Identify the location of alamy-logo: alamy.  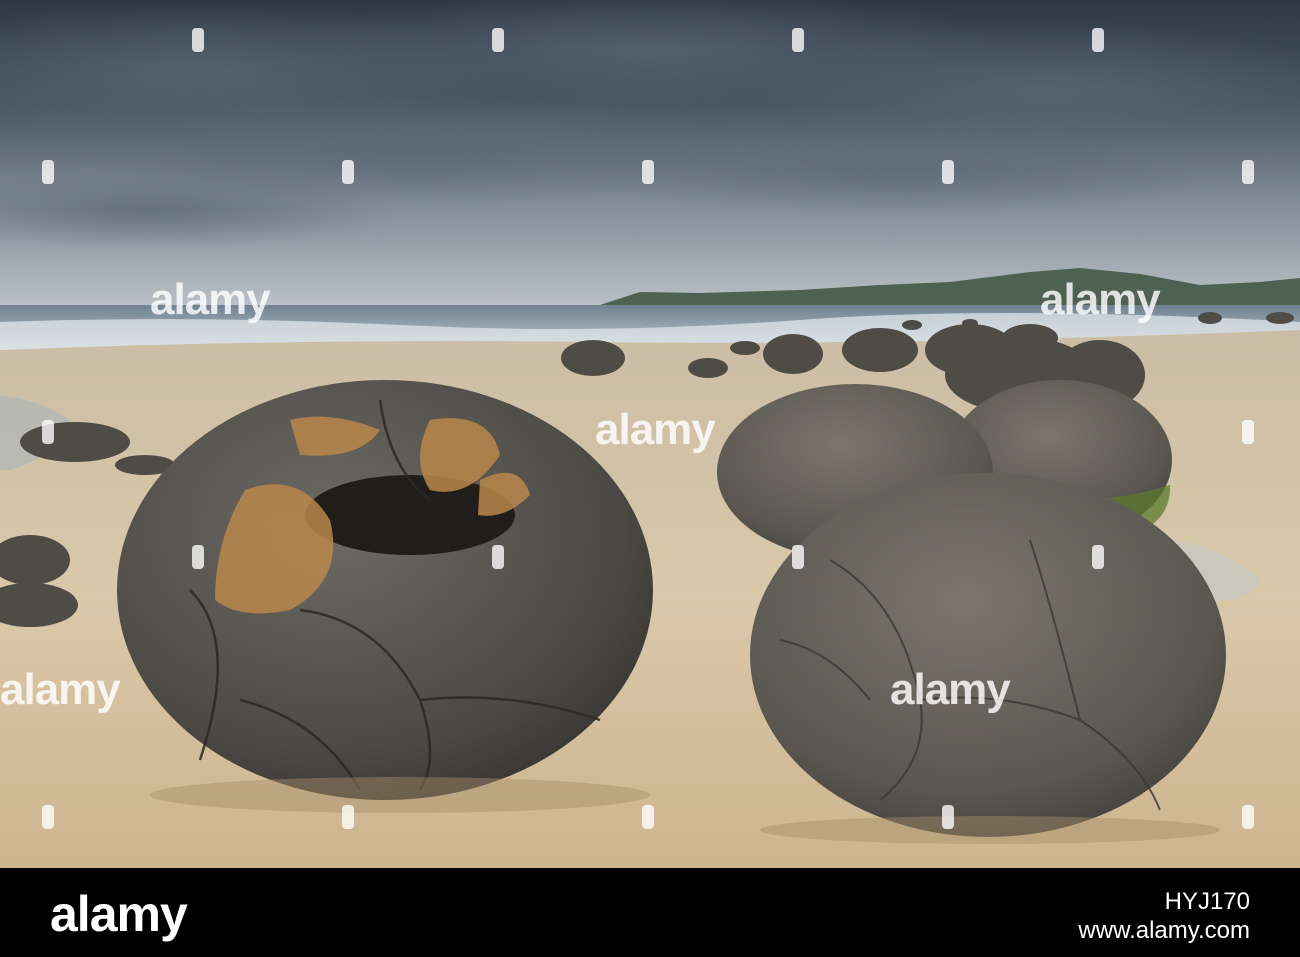
(119, 914).